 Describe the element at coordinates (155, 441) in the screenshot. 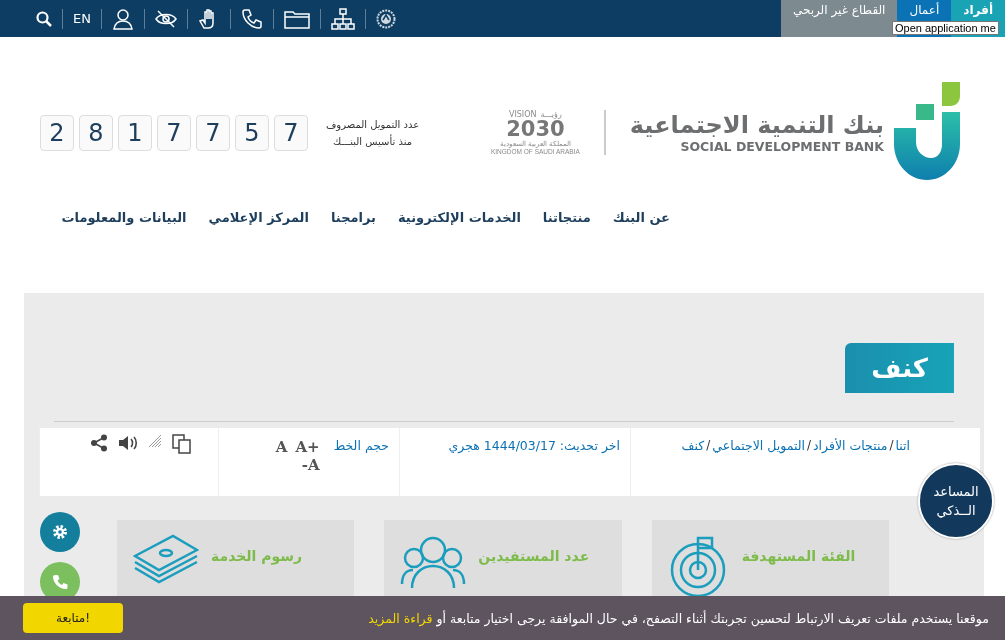

I see `feed-icon` at that location.